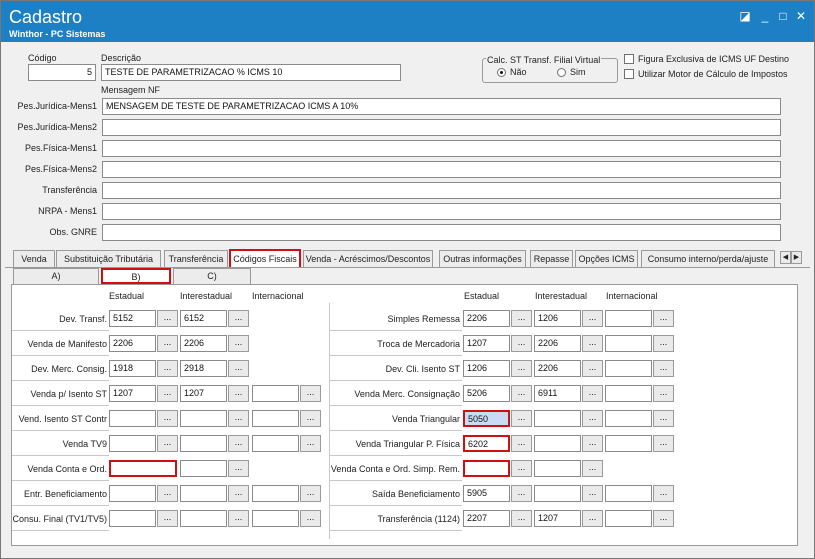  Describe the element at coordinates (132, 318) in the screenshot. I see `left-estadual-input: 5152` at that location.